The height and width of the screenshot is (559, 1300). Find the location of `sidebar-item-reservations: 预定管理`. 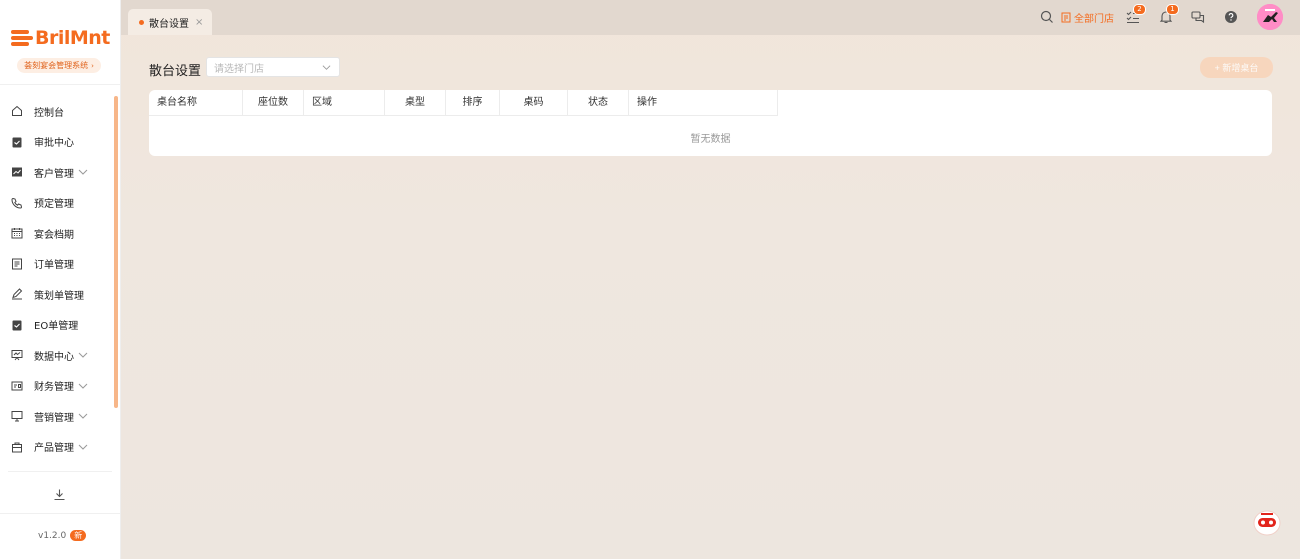

sidebar-item-reservations: 预定管理 is located at coordinates (57, 203).